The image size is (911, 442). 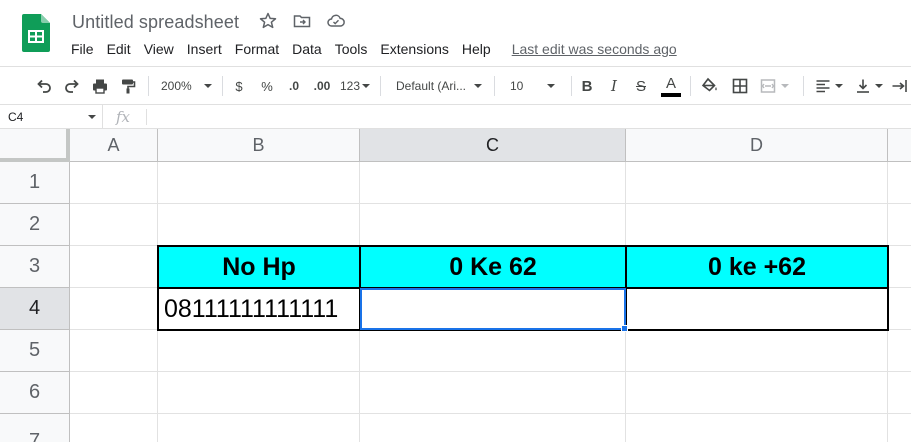 What do you see at coordinates (493, 351) in the screenshot?
I see `cell-c5` at bounding box center [493, 351].